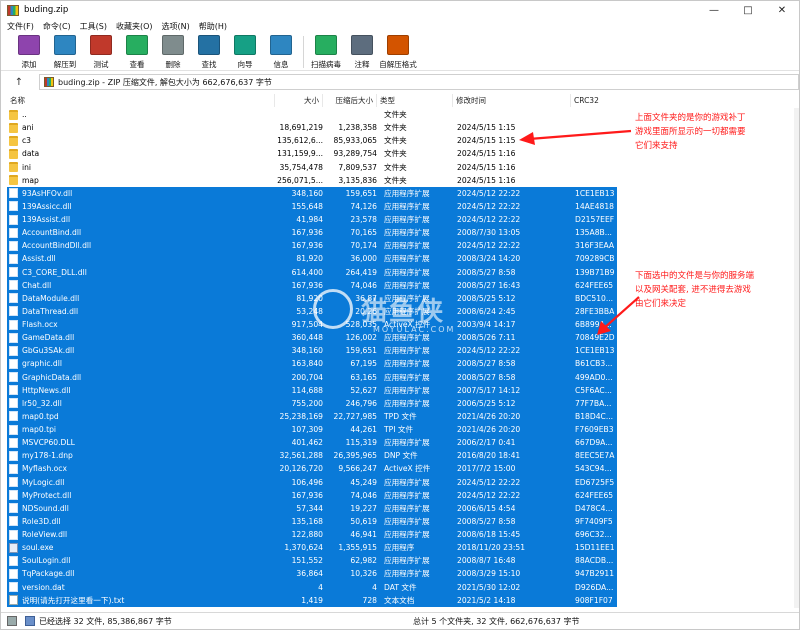 The width and height of the screenshot is (800, 630). I want to click on toolbar-button-label: 自解压格式, so click(398, 64).